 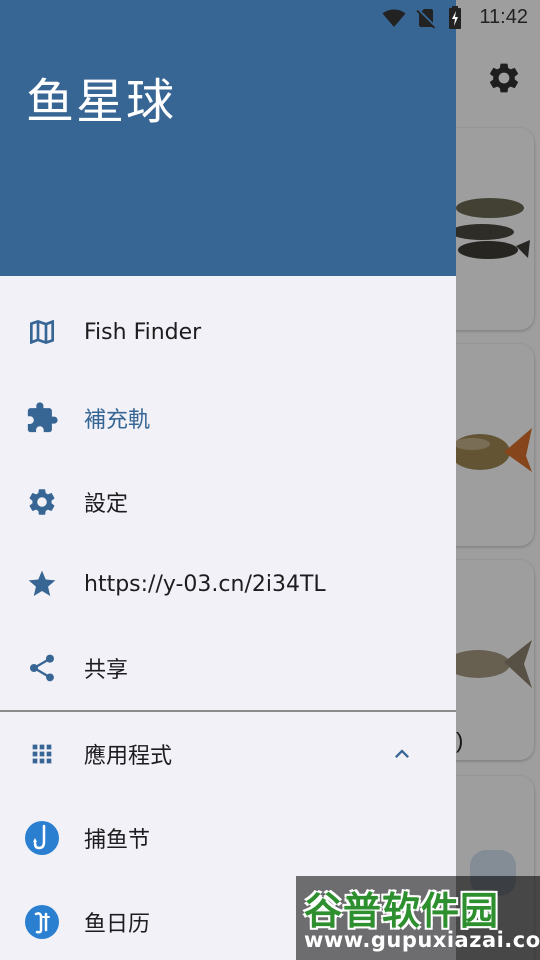 What do you see at coordinates (228, 838) in the screenshot?
I see `app-item-fishing-festival: 捕鱼节` at bounding box center [228, 838].